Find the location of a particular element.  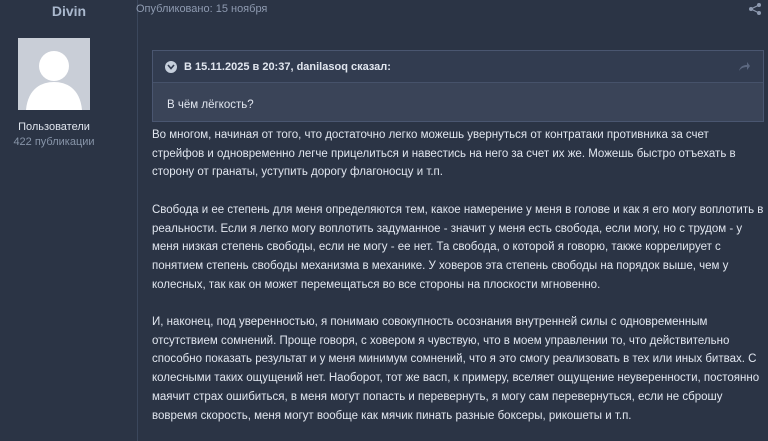

author-group: Пользователи is located at coordinates (54, 127).